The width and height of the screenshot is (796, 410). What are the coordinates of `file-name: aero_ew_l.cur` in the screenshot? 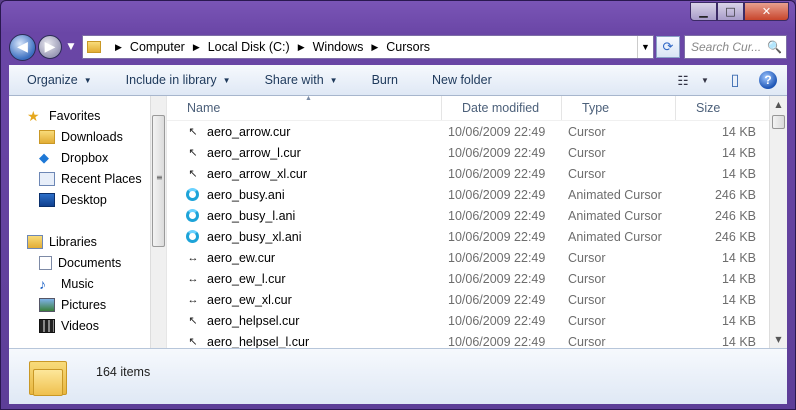 It's located at (246, 278).